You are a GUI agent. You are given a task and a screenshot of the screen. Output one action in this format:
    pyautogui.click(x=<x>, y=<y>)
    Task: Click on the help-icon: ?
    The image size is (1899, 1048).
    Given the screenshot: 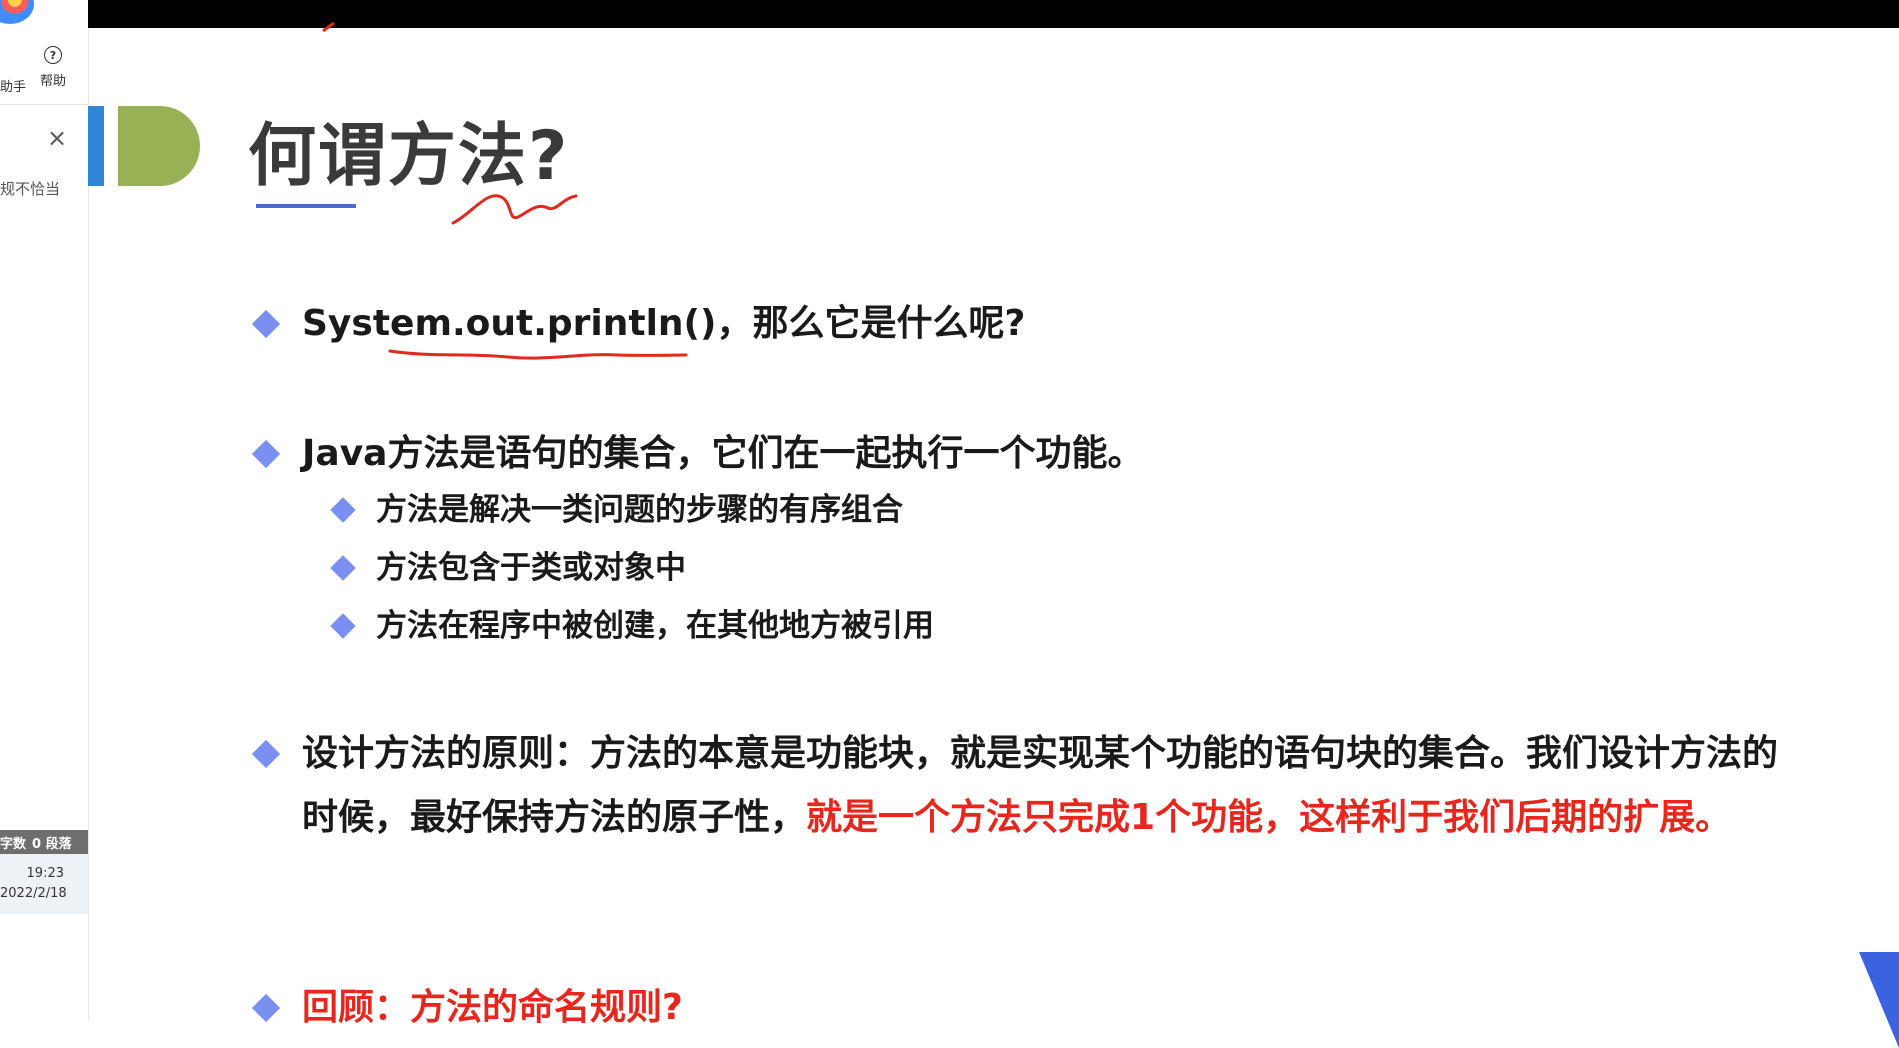 What is the action you would take?
    pyautogui.click(x=53, y=55)
    